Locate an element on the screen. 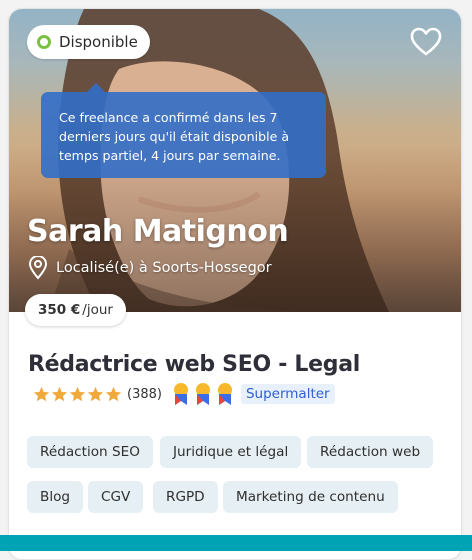 Image resolution: width=472 pixels, height=560 pixels. skill-tag: RGPD is located at coordinates (185, 497).